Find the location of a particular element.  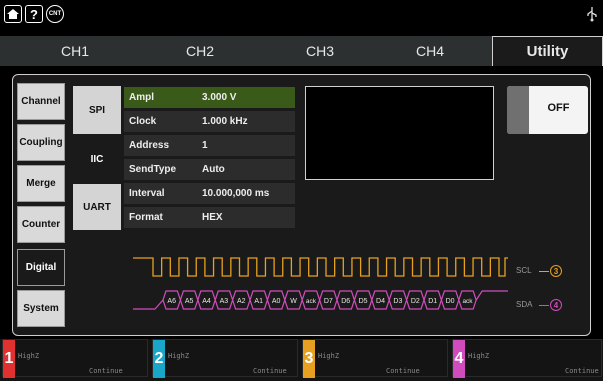

scl-waveform is located at coordinates (320, 267).